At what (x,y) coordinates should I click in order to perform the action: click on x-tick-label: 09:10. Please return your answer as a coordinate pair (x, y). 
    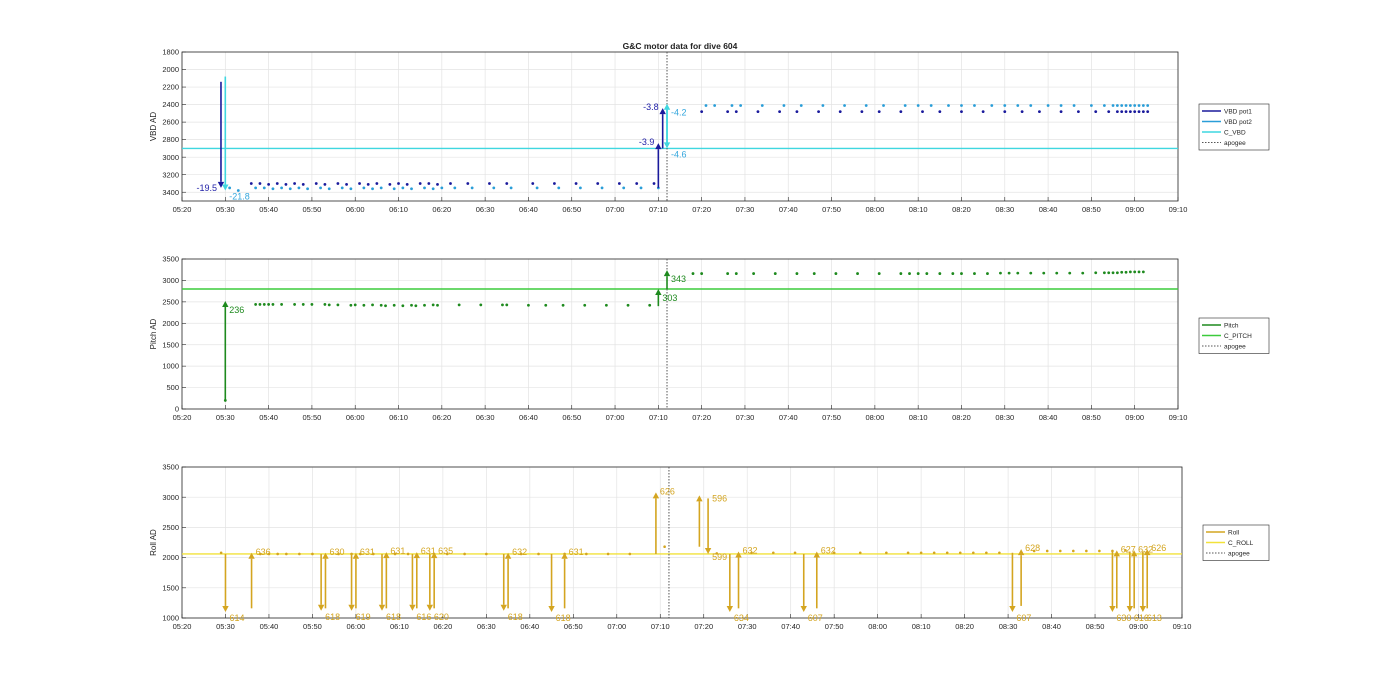
    Looking at the image, I should click on (1178, 209).